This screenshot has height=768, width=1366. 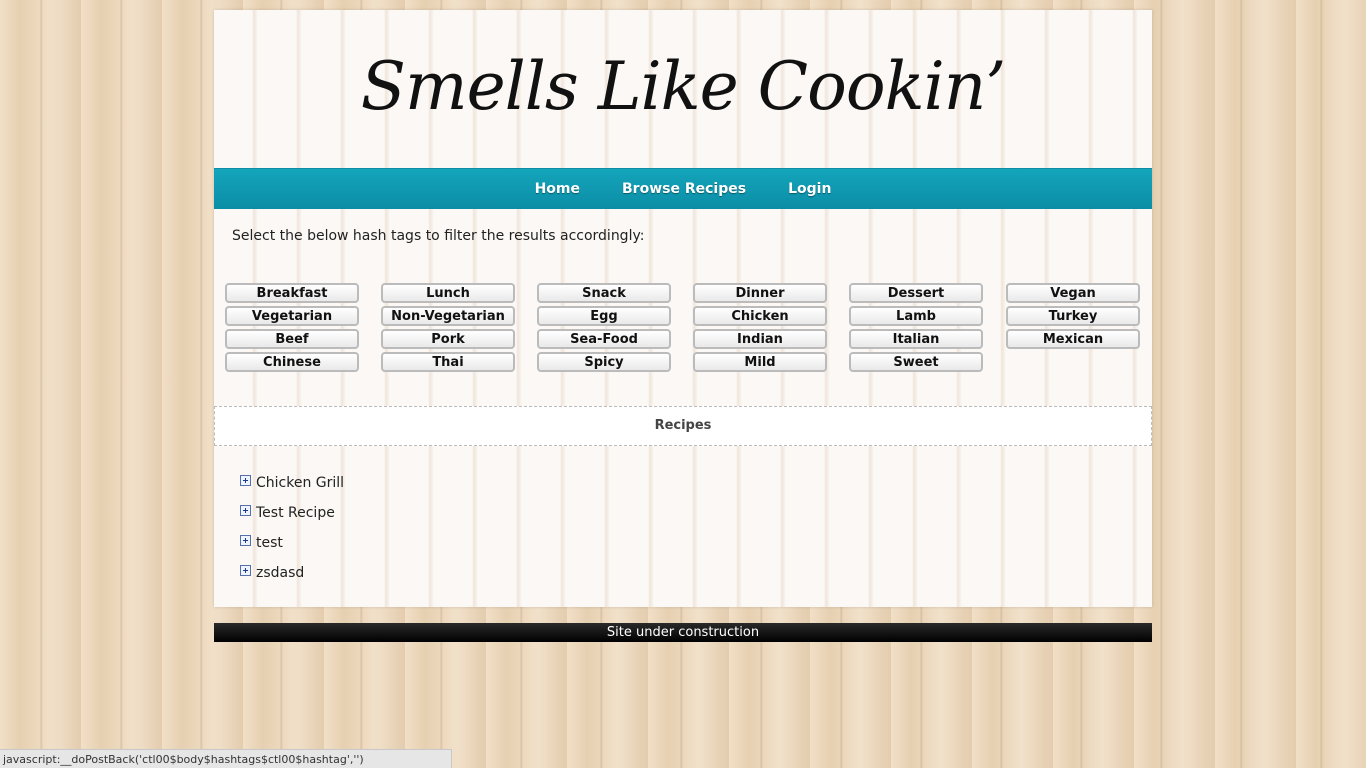 What do you see at coordinates (683, 632) in the screenshot?
I see `site-footer: Site under construction` at bounding box center [683, 632].